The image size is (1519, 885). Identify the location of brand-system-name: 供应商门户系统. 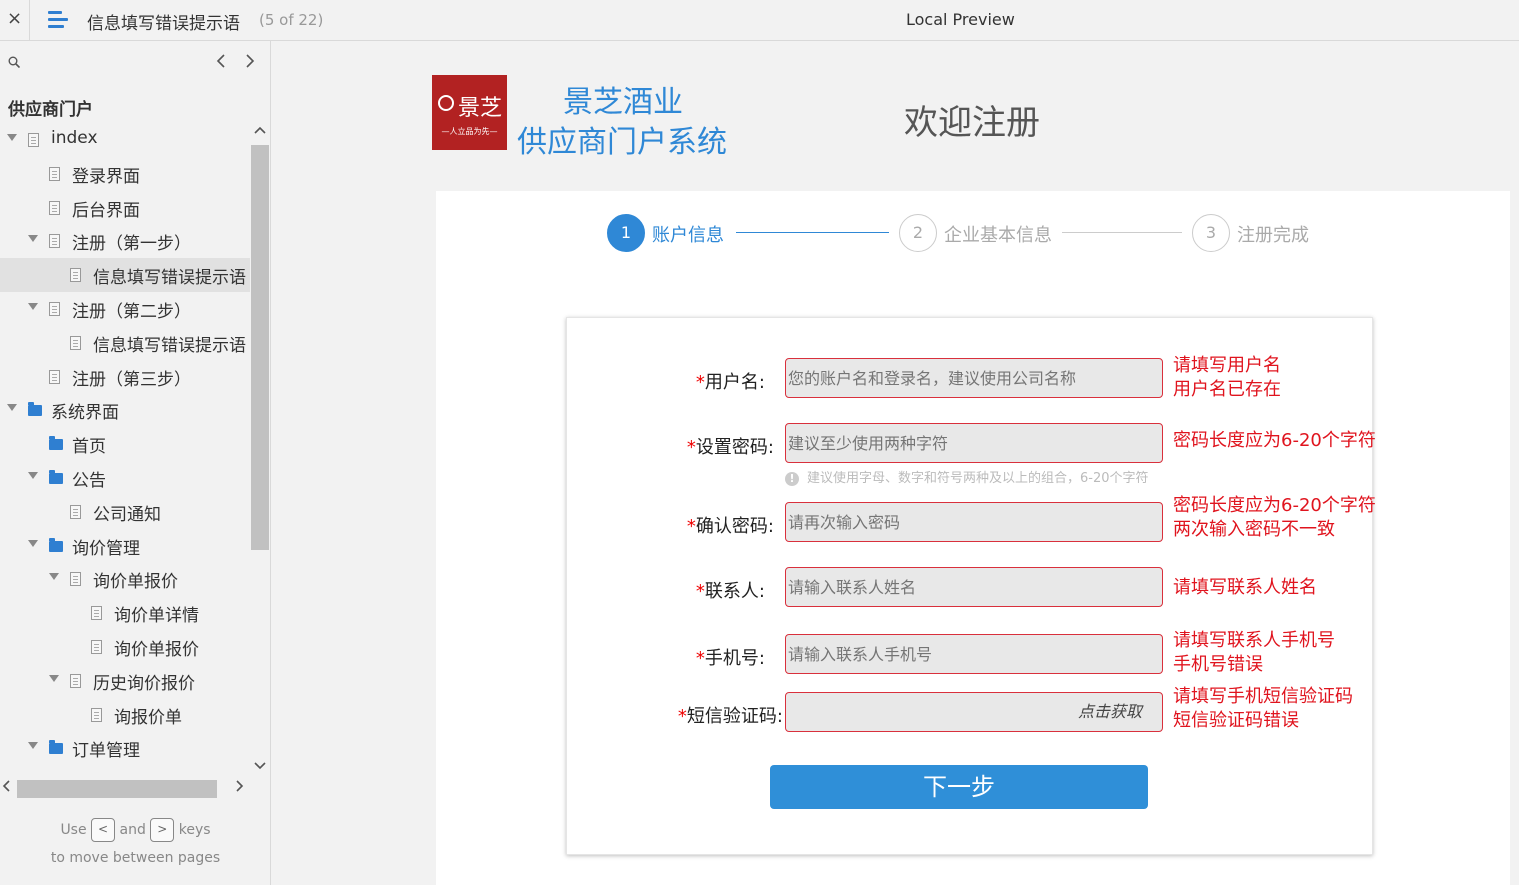
(622, 142).